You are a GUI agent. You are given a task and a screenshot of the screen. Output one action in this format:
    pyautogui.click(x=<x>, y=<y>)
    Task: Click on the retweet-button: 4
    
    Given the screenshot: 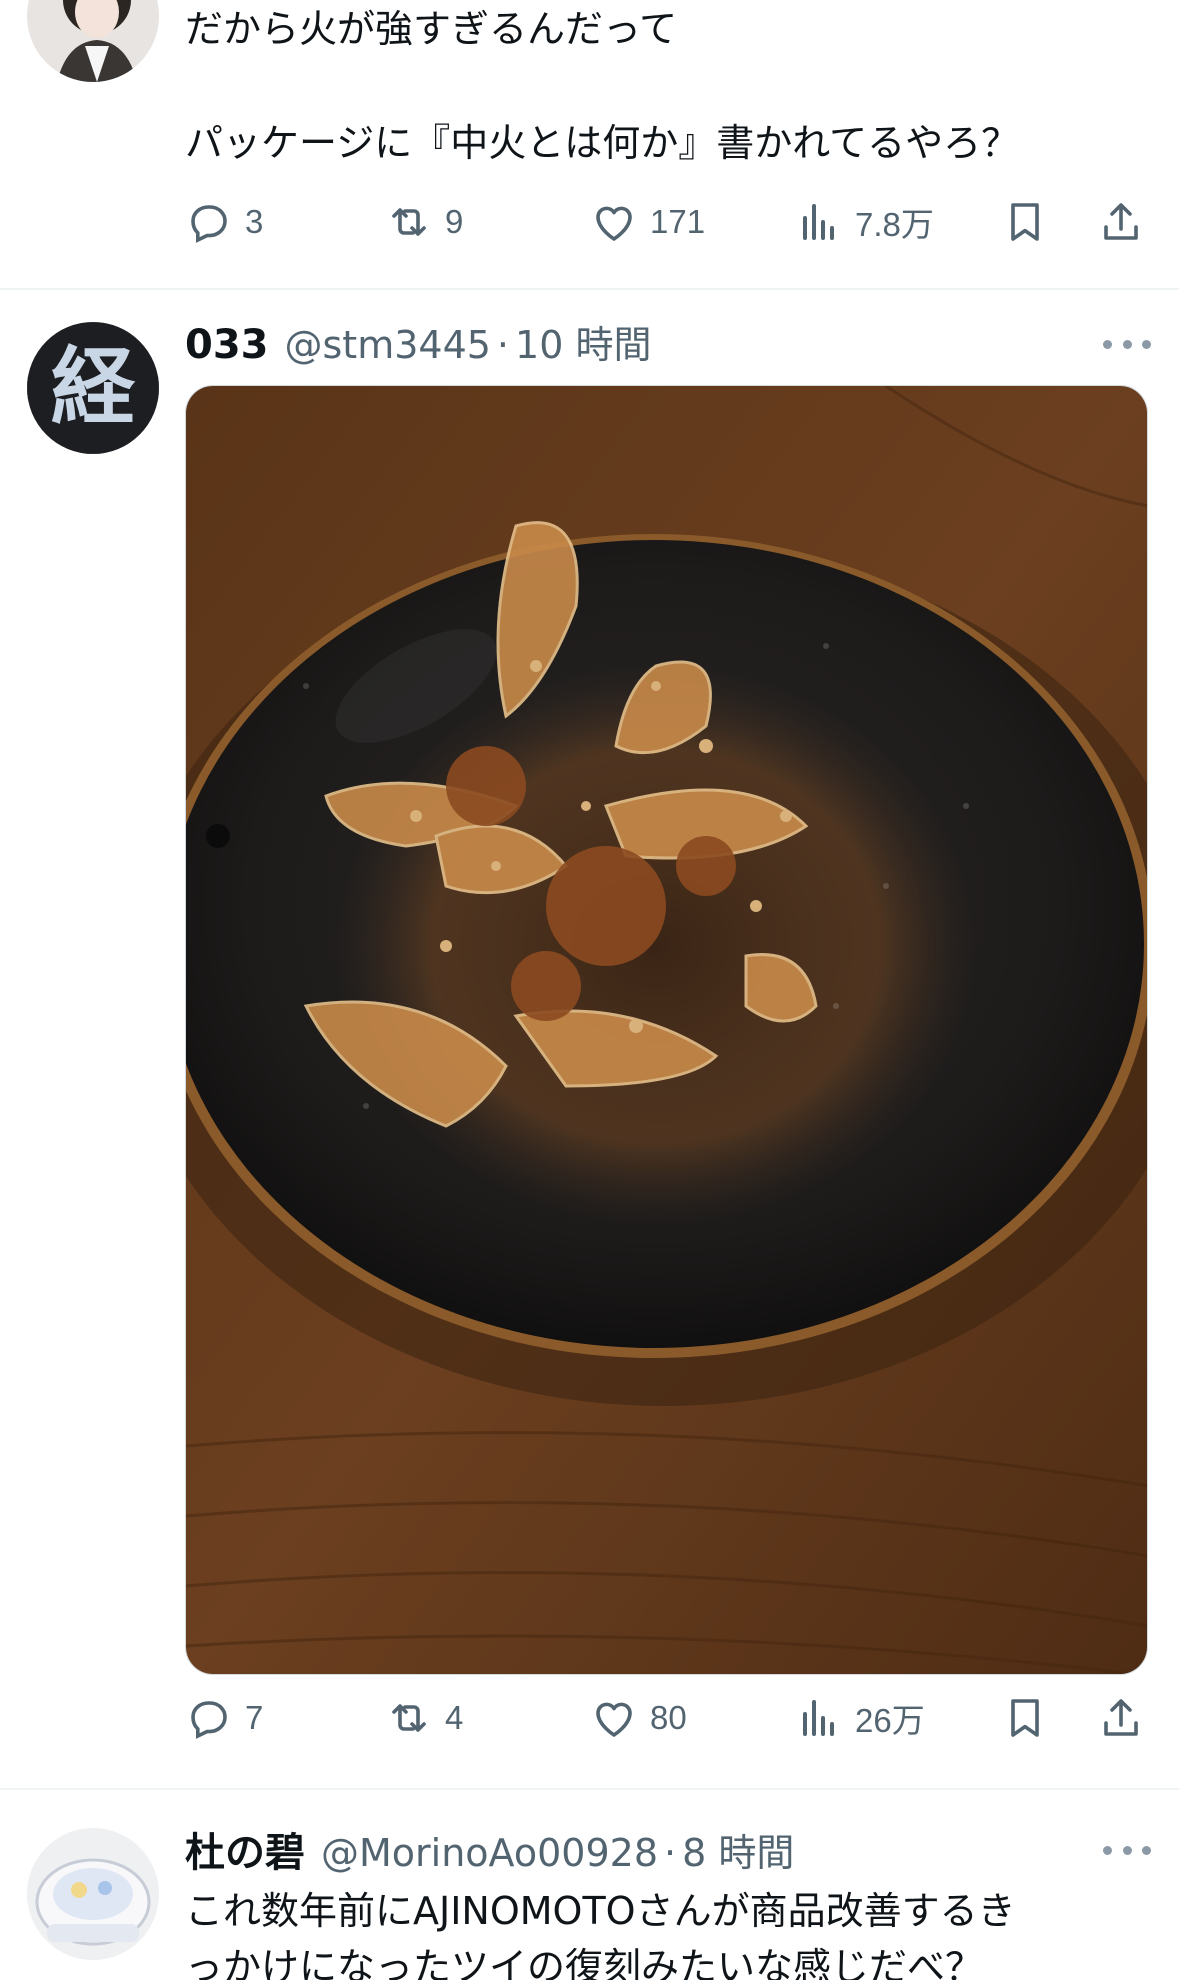 What is the action you would take?
    pyautogui.click(x=424, y=1718)
    